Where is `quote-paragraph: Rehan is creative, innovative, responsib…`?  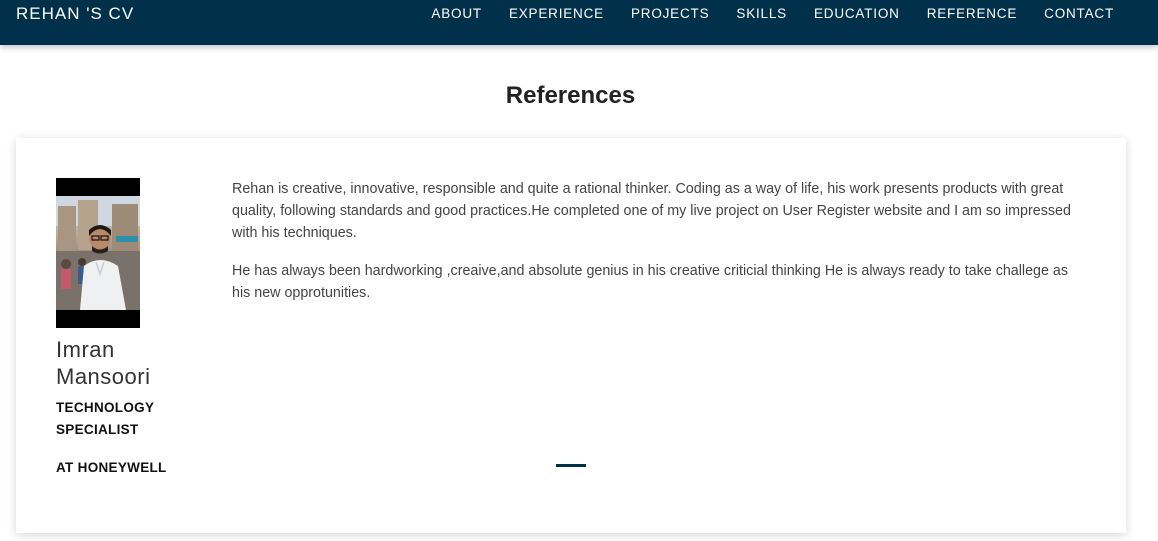 quote-paragraph: Rehan is creative, innovative, responsib… is located at coordinates (651, 211).